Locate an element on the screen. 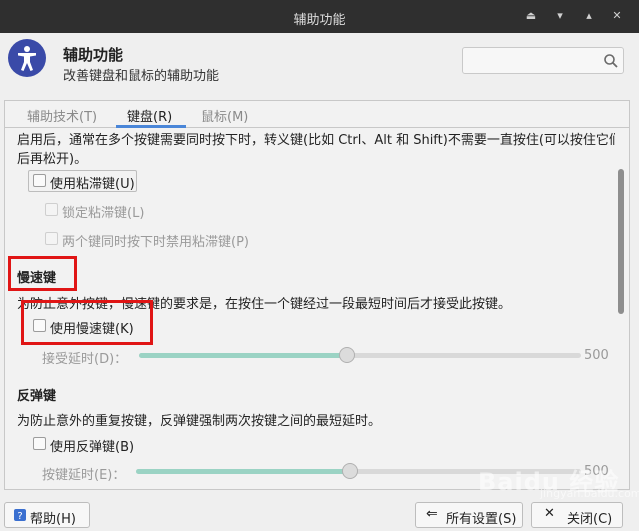  lock-sticky-keys-label: 锁定粘滞键(L) is located at coordinates (103, 213).